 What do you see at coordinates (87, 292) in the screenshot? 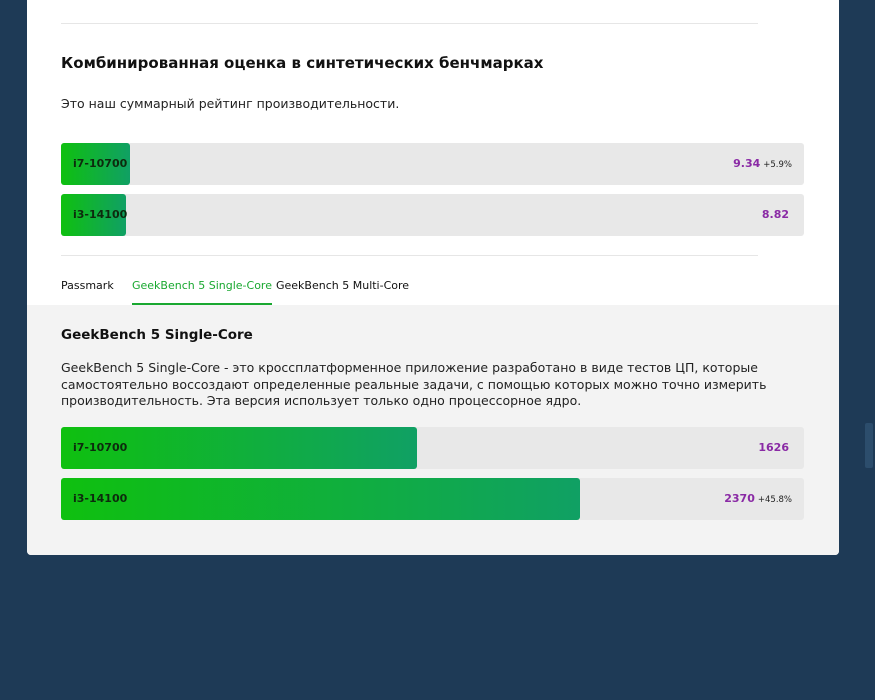
I see `tab-passmark: Passmark` at bounding box center [87, 292].